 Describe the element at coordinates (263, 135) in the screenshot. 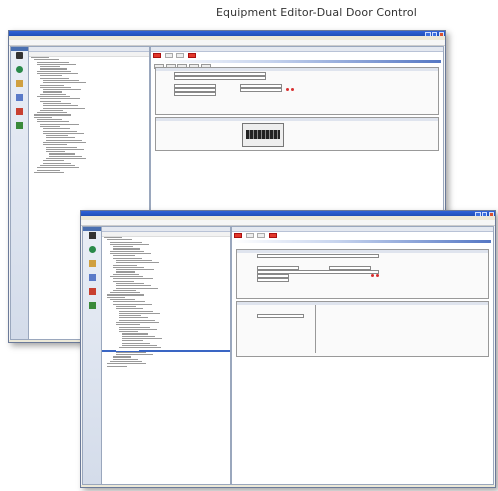

I see `door-controller-image` at that location.